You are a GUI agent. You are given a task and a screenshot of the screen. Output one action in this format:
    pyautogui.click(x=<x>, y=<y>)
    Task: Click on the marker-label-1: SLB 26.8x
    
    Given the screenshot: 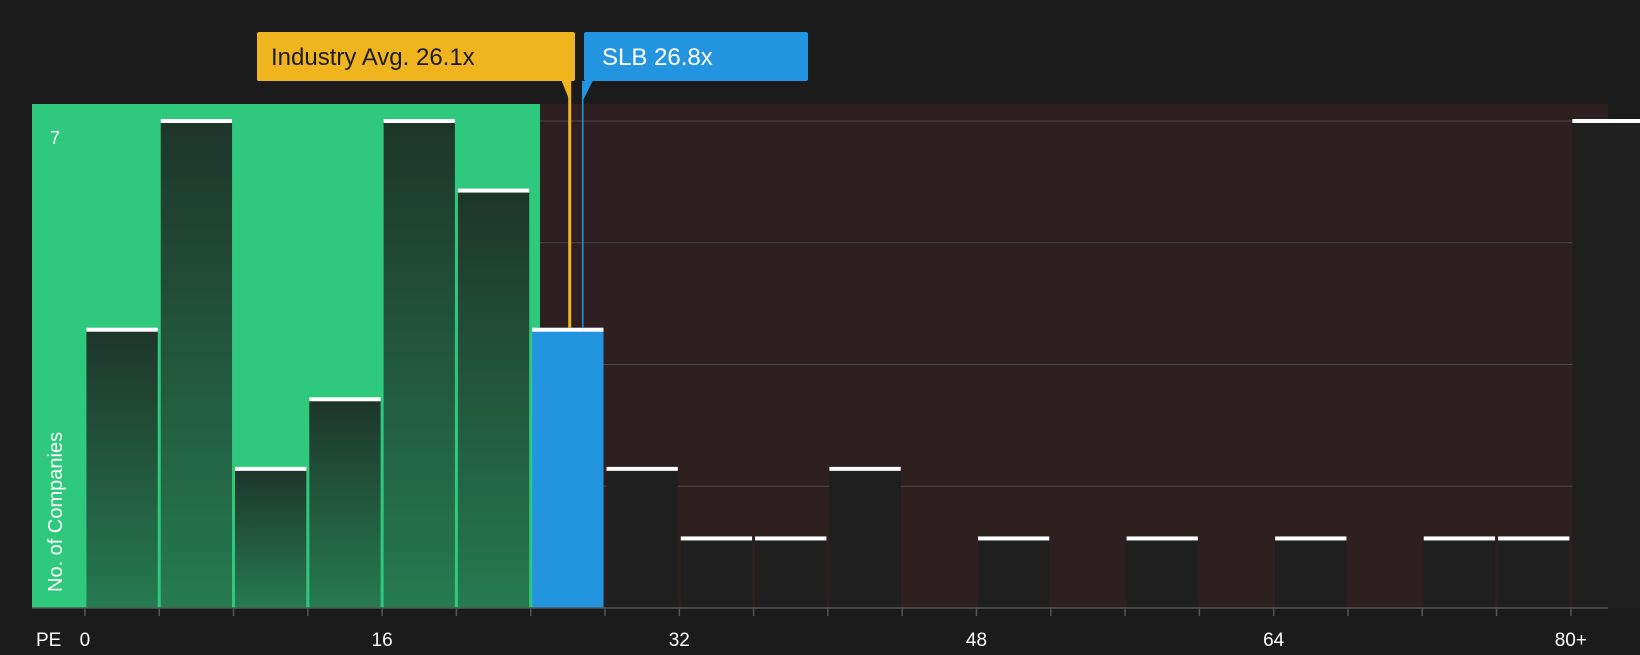 What is the action you would take?
    pyautogui.click(x=657, y=57)
    